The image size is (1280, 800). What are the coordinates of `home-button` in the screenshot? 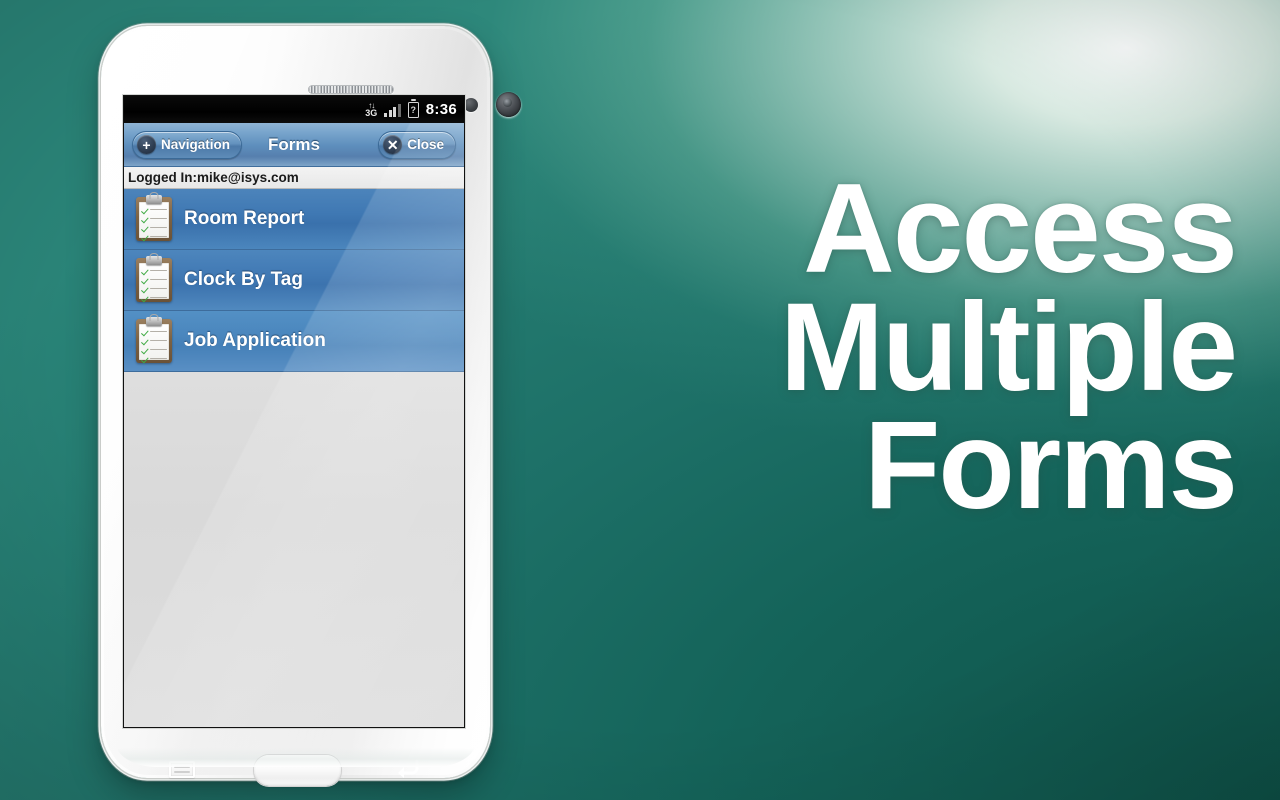 It's located at (297, 770).